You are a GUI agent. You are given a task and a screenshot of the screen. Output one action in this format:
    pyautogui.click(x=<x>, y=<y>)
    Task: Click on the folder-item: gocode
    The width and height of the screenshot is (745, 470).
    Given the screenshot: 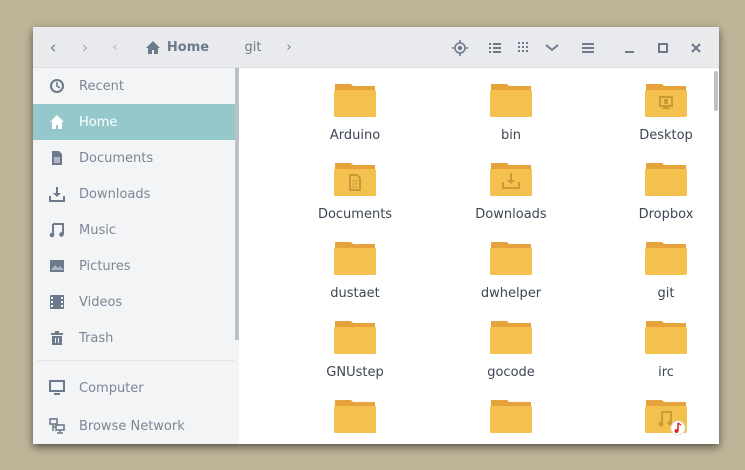 What is the action you would take?
    pyautogui.click(x=511, y=349)
    